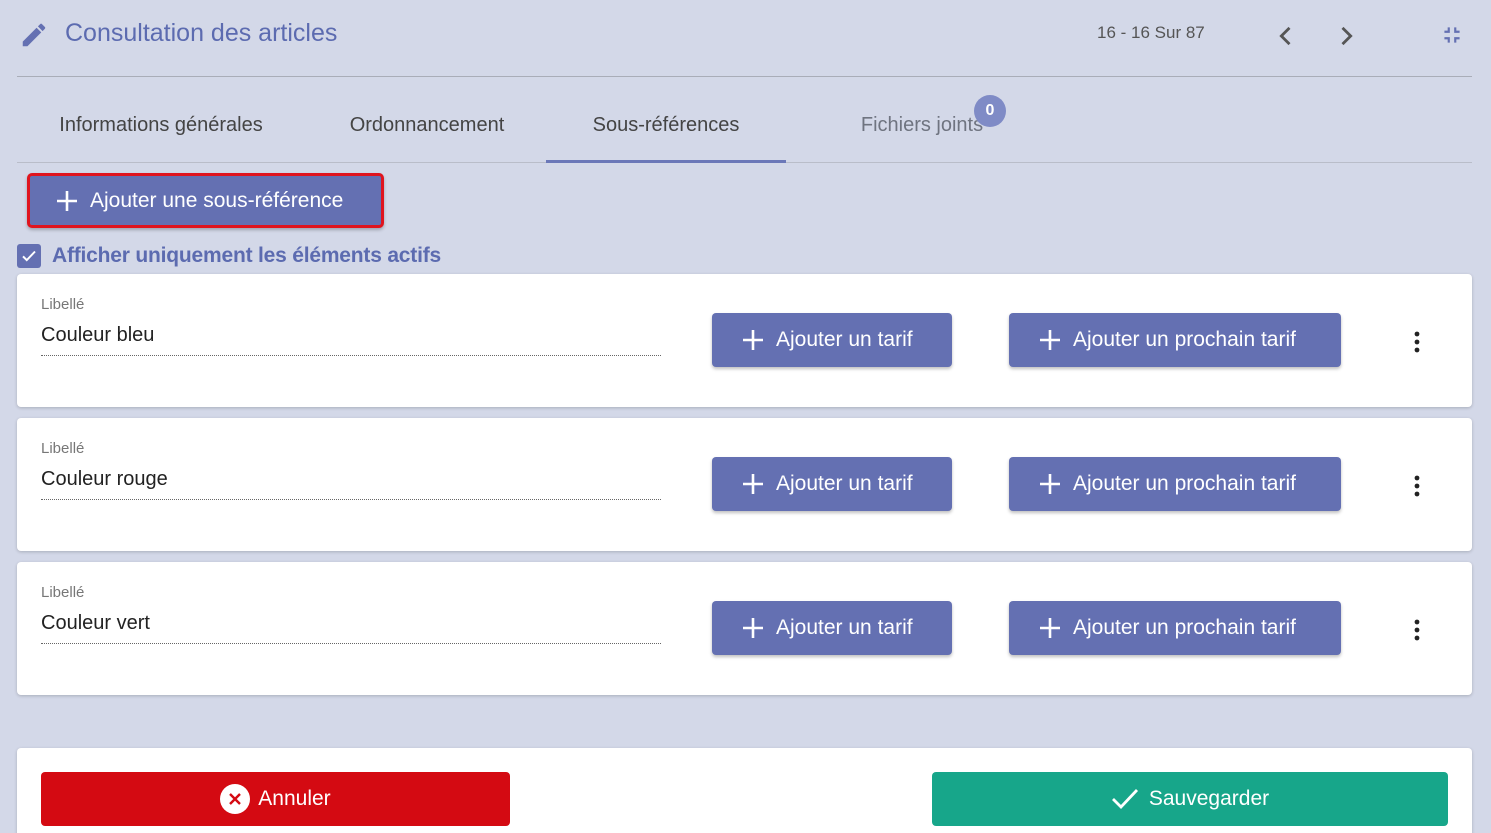 This screenshot has height=833, width=1491. Describe the element at coordinates (1346, 36) in the screenshot. I see `chevron-right-icon` at that location.